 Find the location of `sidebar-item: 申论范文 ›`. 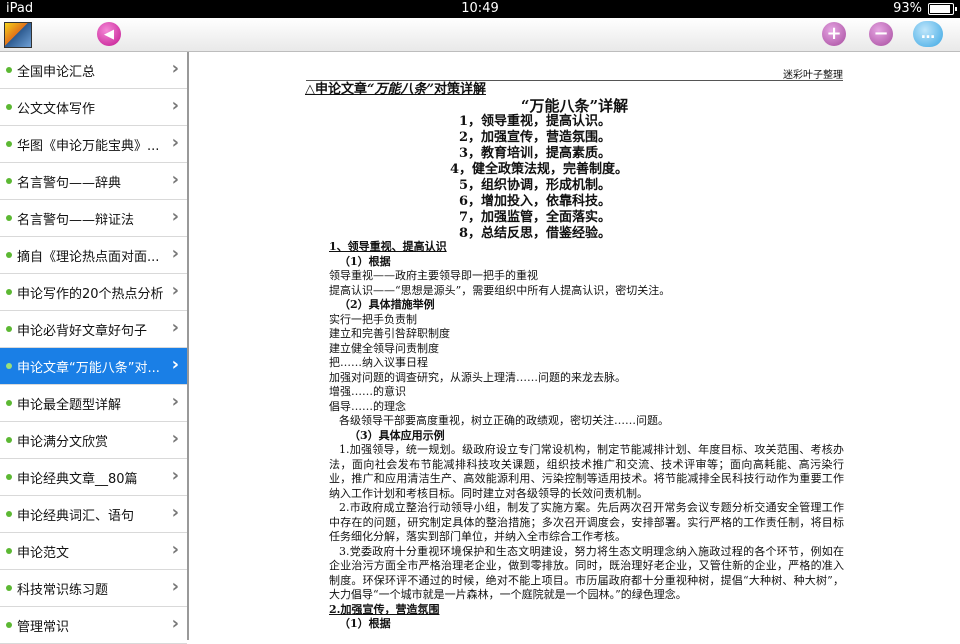

sidebar-item: 申论范文 › is located at coordinates (93, 551).